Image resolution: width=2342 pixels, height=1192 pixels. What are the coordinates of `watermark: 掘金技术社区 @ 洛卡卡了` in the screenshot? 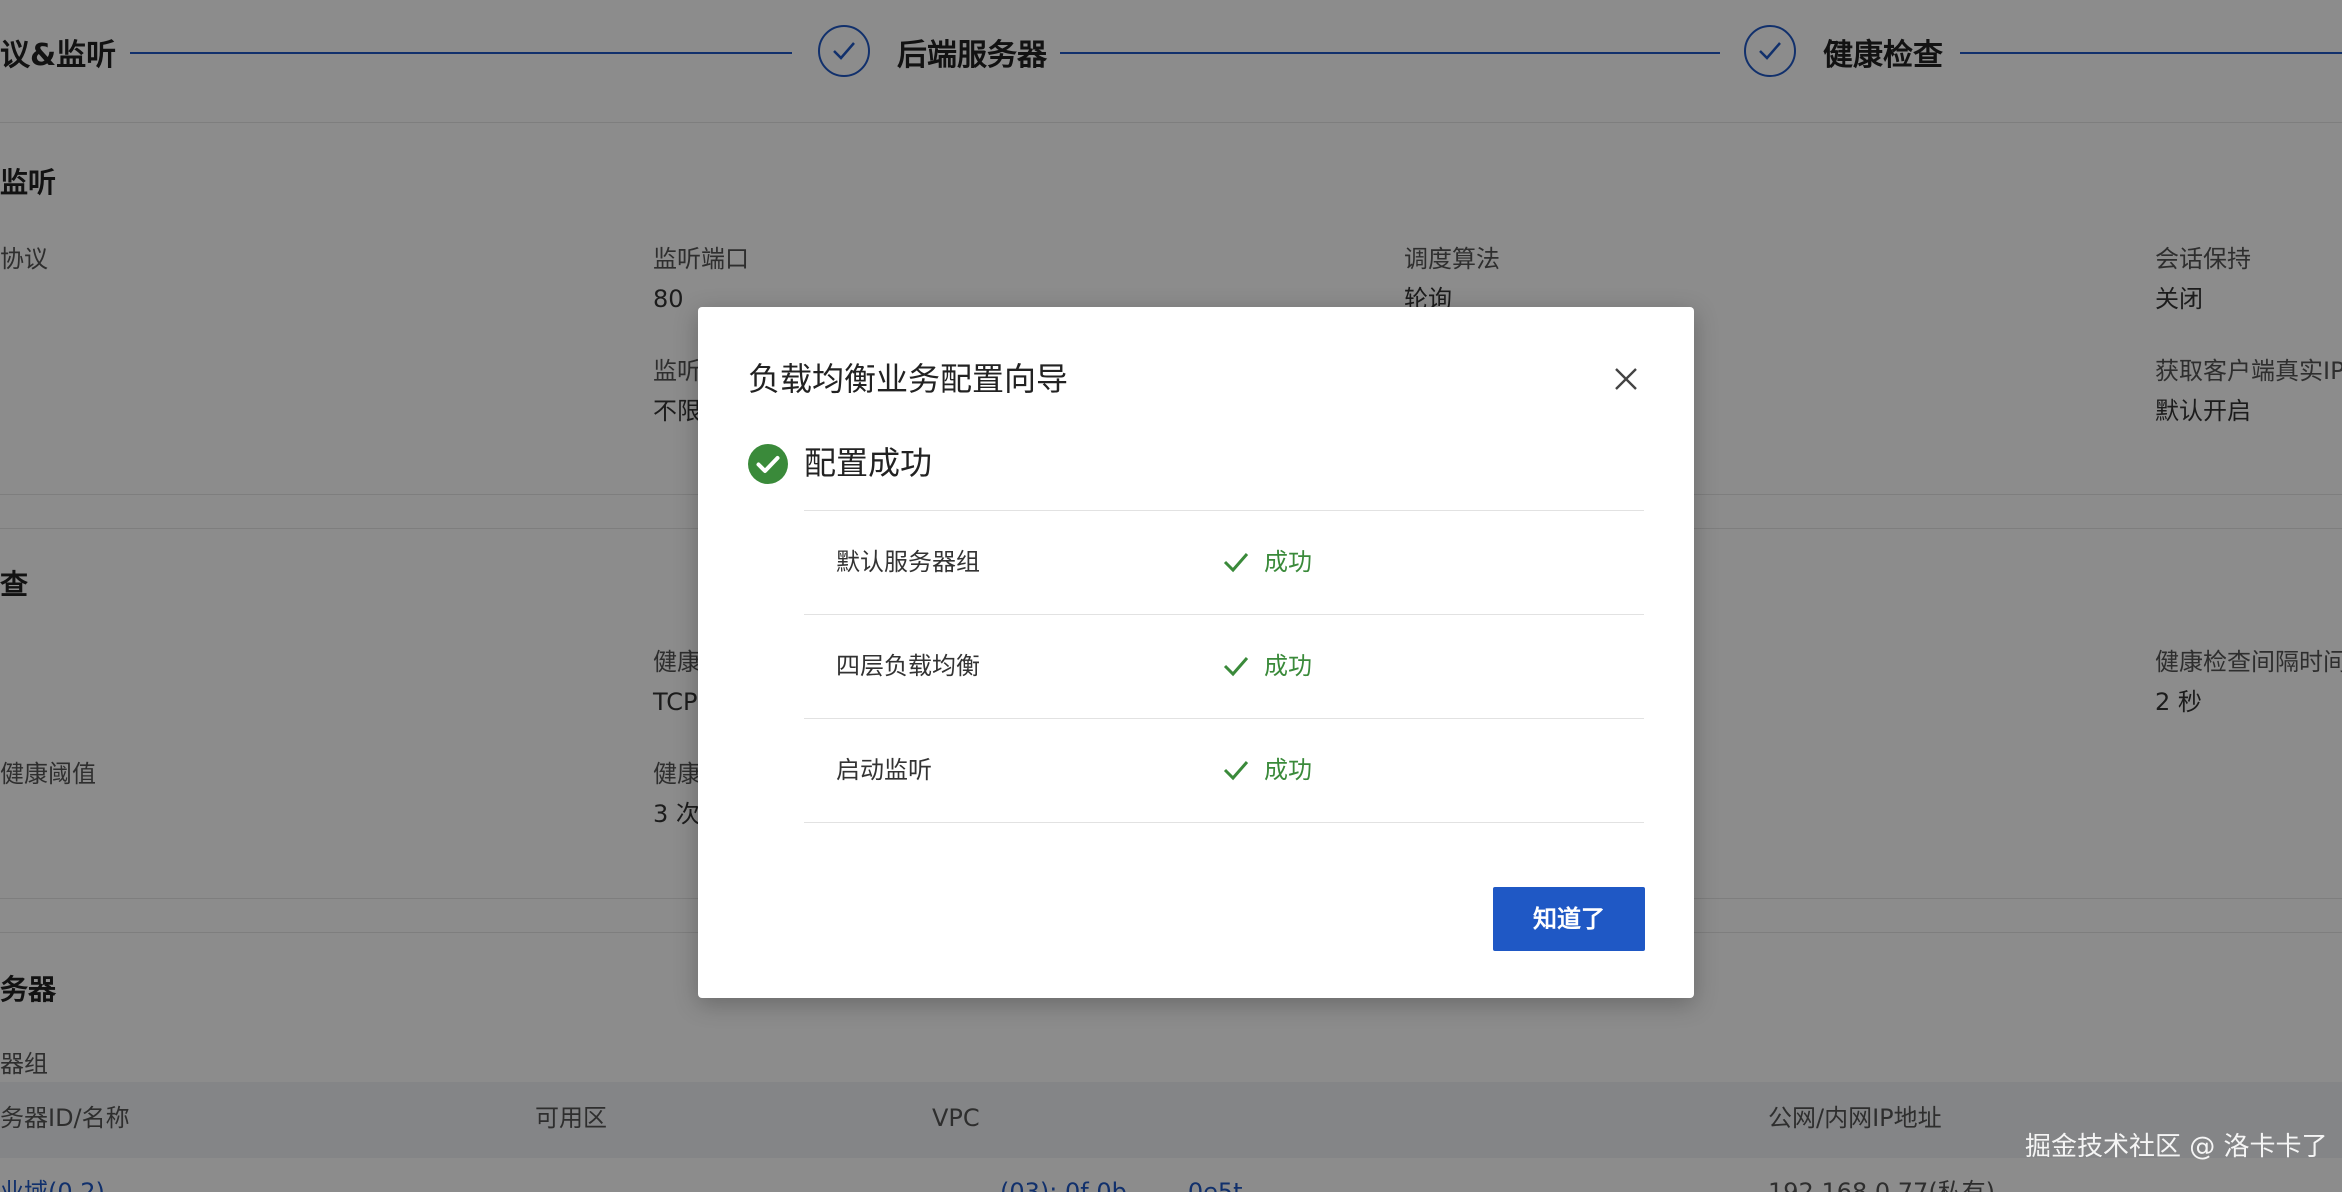 It's located at (2176, 1147).